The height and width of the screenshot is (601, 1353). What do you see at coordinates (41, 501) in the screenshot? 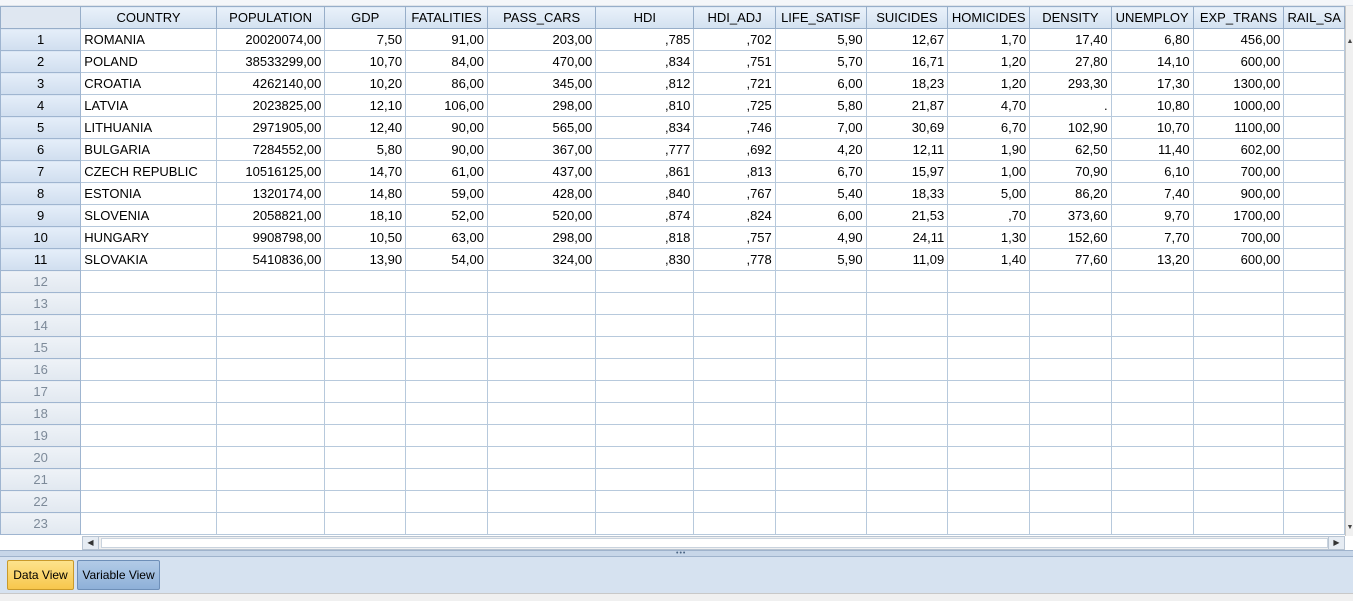
I see `row-header: 22` at bounding box center [41, 501].